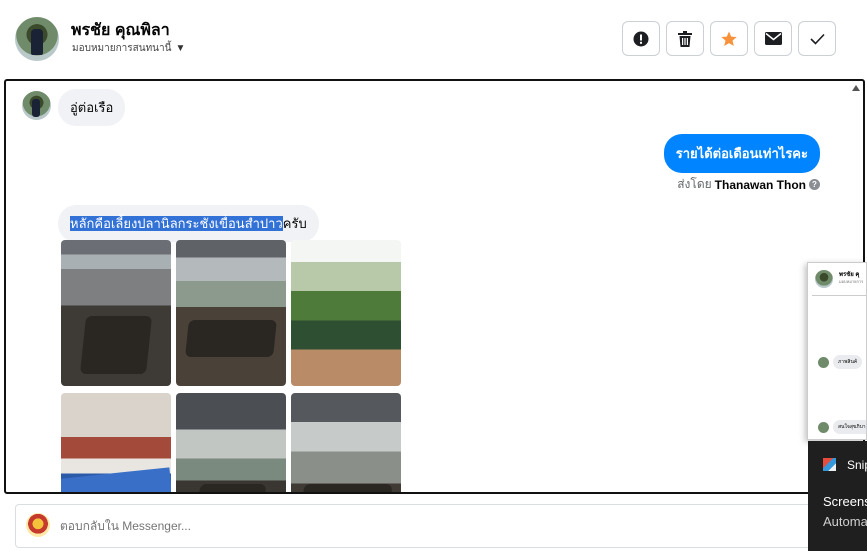 This screenshot has height=551, width=867. I want to click on conversation-header: พรชัย คุณพิลา มอบหมายการสนทนานี้ ▼, so click(433, 39).